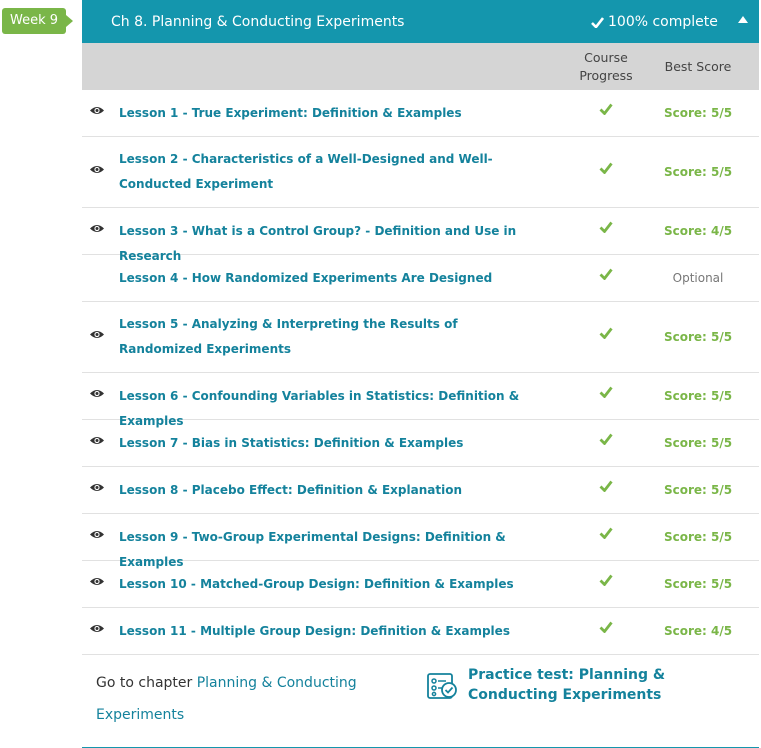  Describe the element at coordinates (257, 22) in the screenshot. I see `chapter-title: Ch 8. Planning & Conducting Experiments` at that location.